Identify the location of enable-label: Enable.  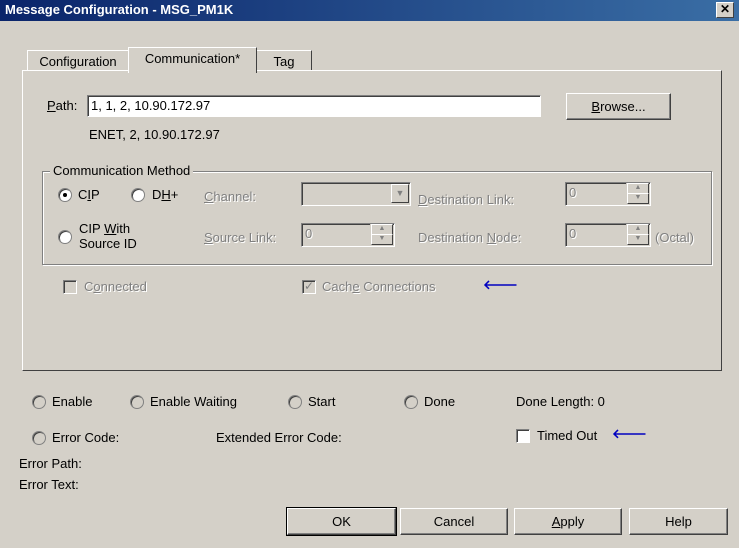
(72, 401).